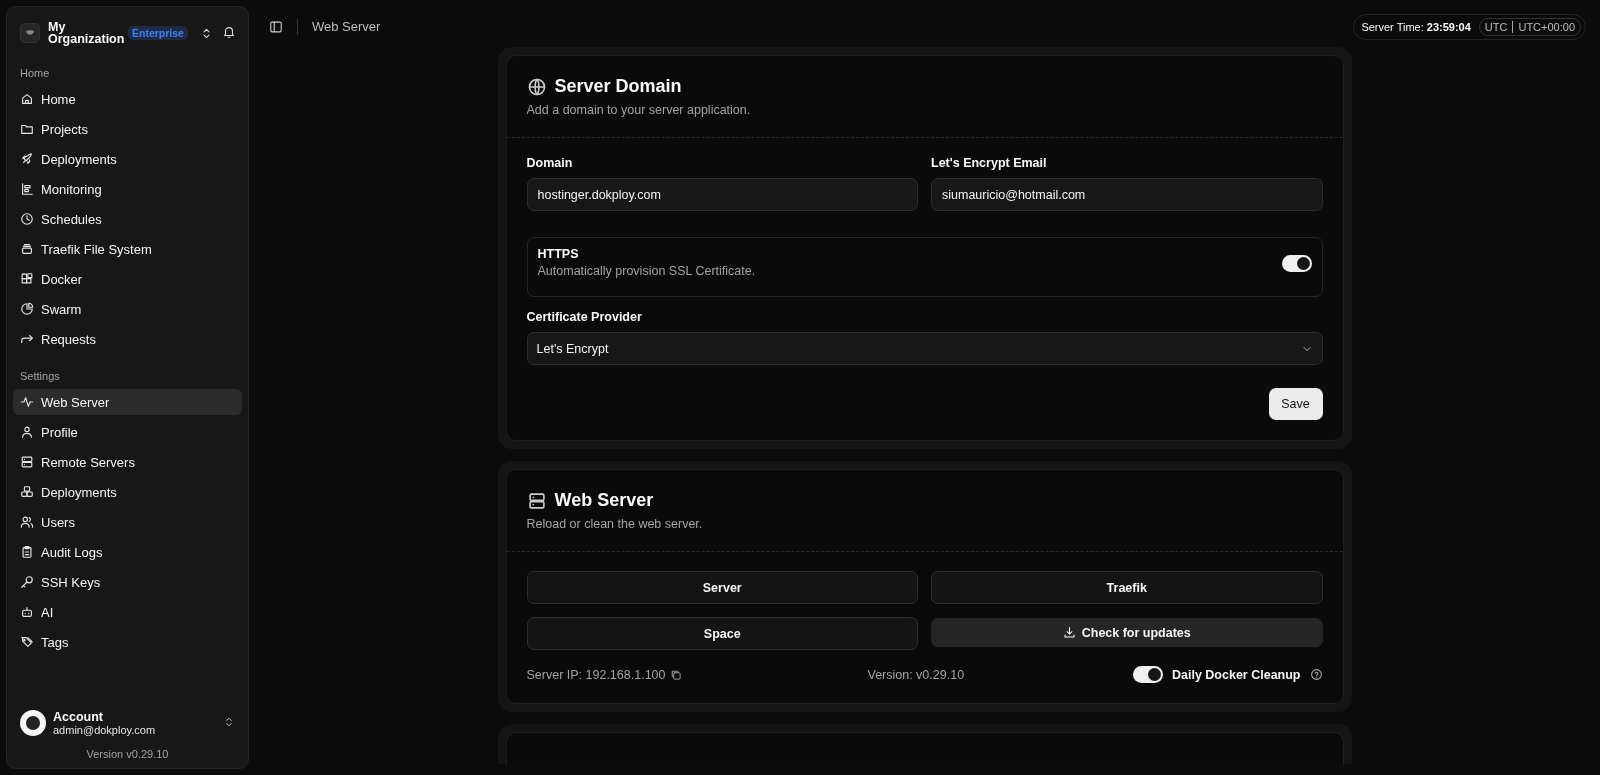 Image resolution: width=1600 pixels, height=775 pixels. I want to click on action-button: Traefik, so click(1127, 587).